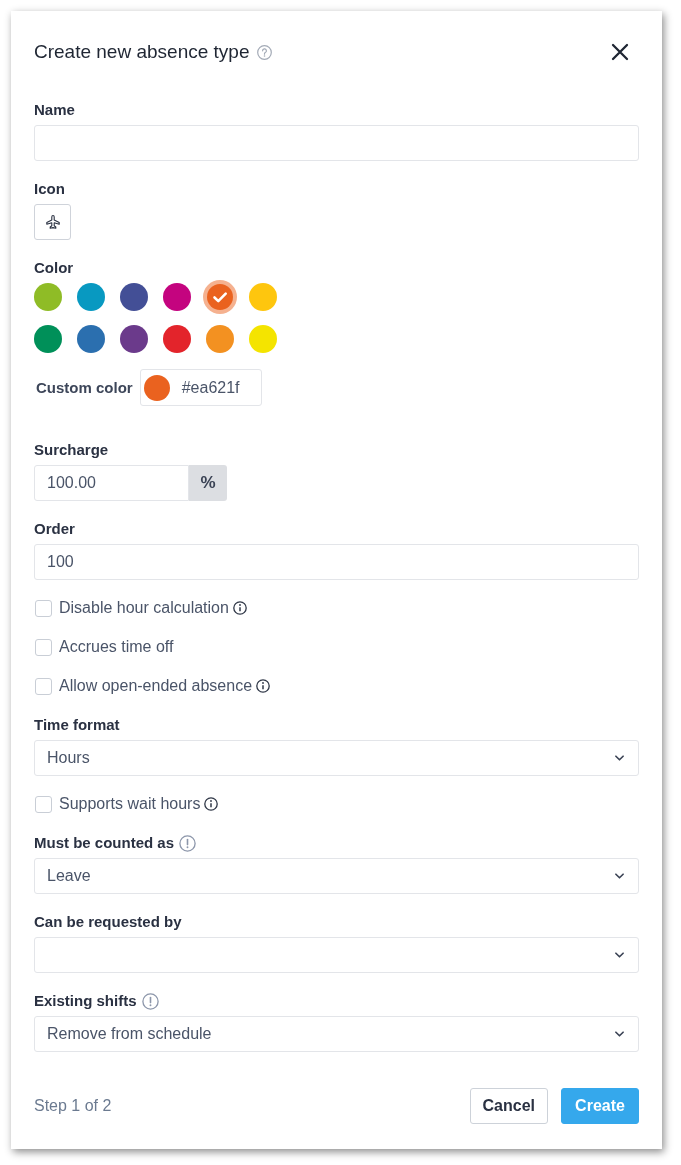  Describe the element at coordinates (49, 189) in the screenshot. I see `field-label: Icon` at that location.